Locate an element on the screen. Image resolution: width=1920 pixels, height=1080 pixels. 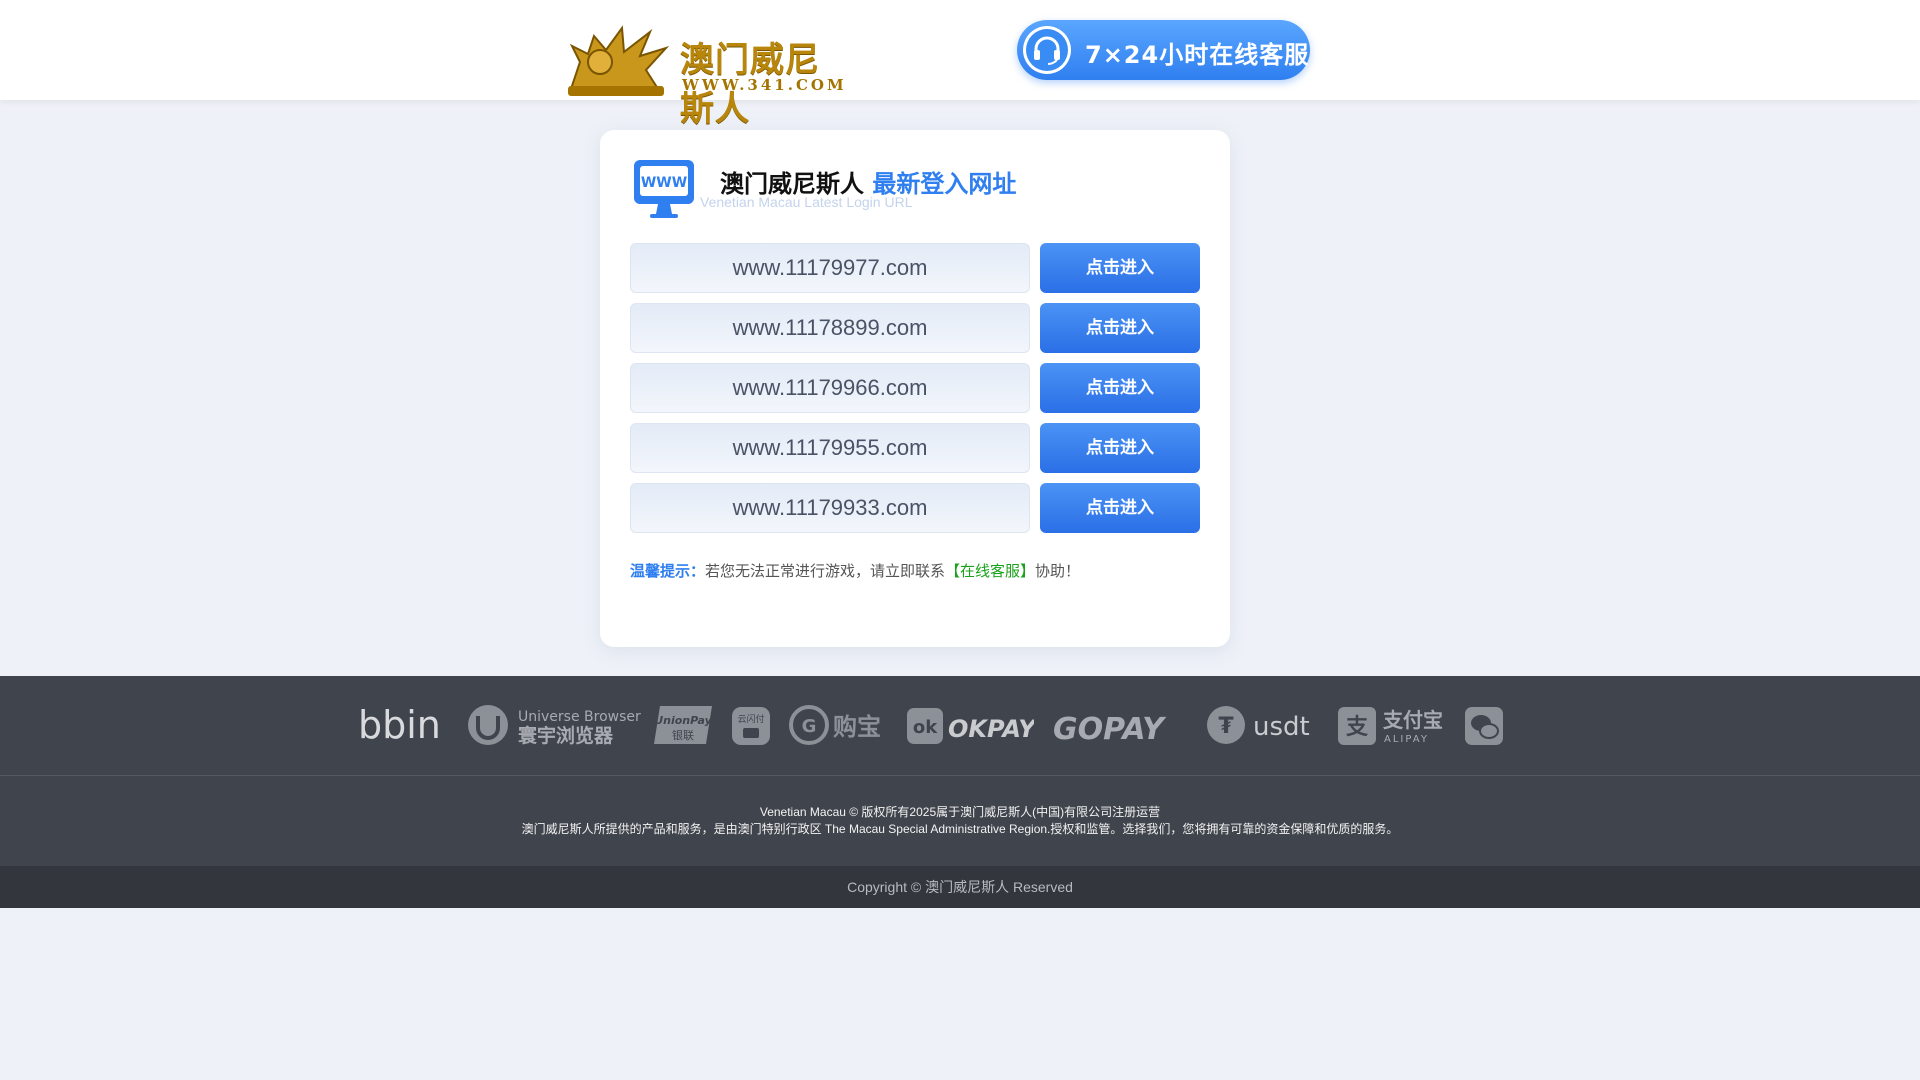
bbin-text: bbin is located at coordinates (399, 725).